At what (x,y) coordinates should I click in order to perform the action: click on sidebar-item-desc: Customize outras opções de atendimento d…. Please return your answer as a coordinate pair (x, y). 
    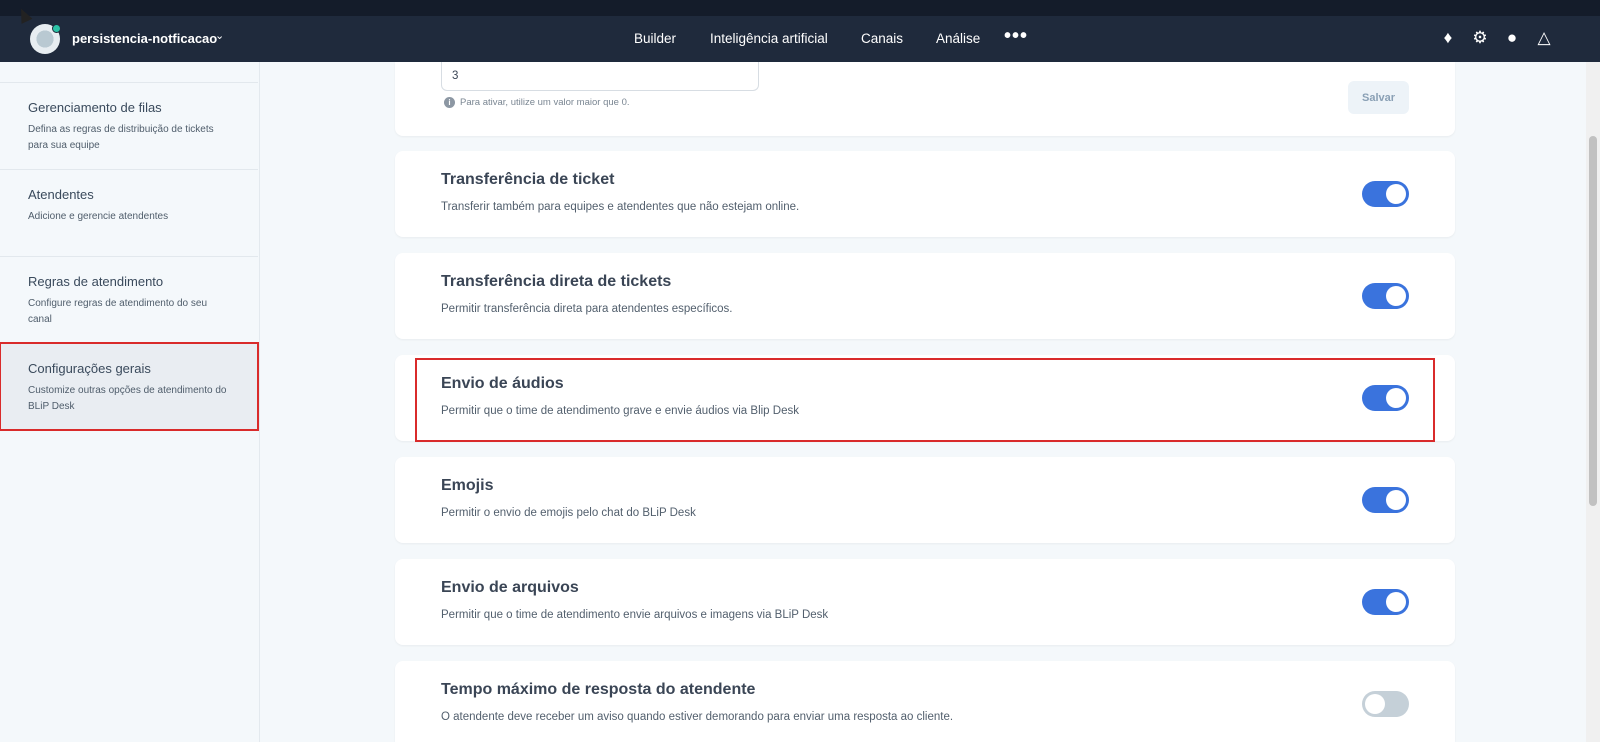
    Looking at the image, I should click on (127, 398).